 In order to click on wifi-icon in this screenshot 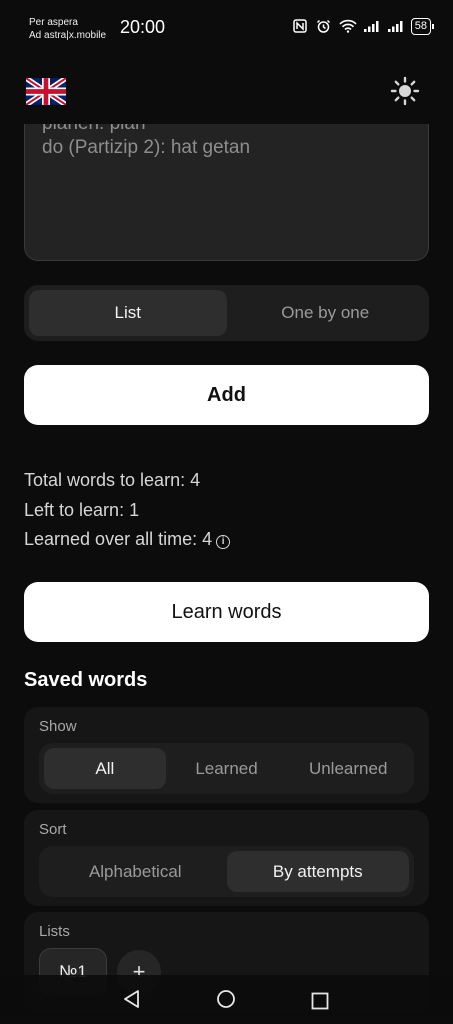, I will do `click(348, 27)`.